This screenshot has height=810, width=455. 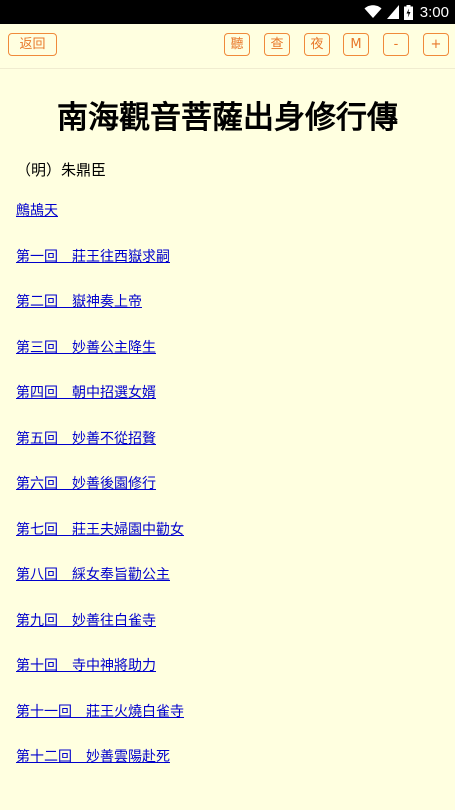 I want to click on chapter-link: 第十一回 莊王火燒白雀寺, so click(x=100, y=712).